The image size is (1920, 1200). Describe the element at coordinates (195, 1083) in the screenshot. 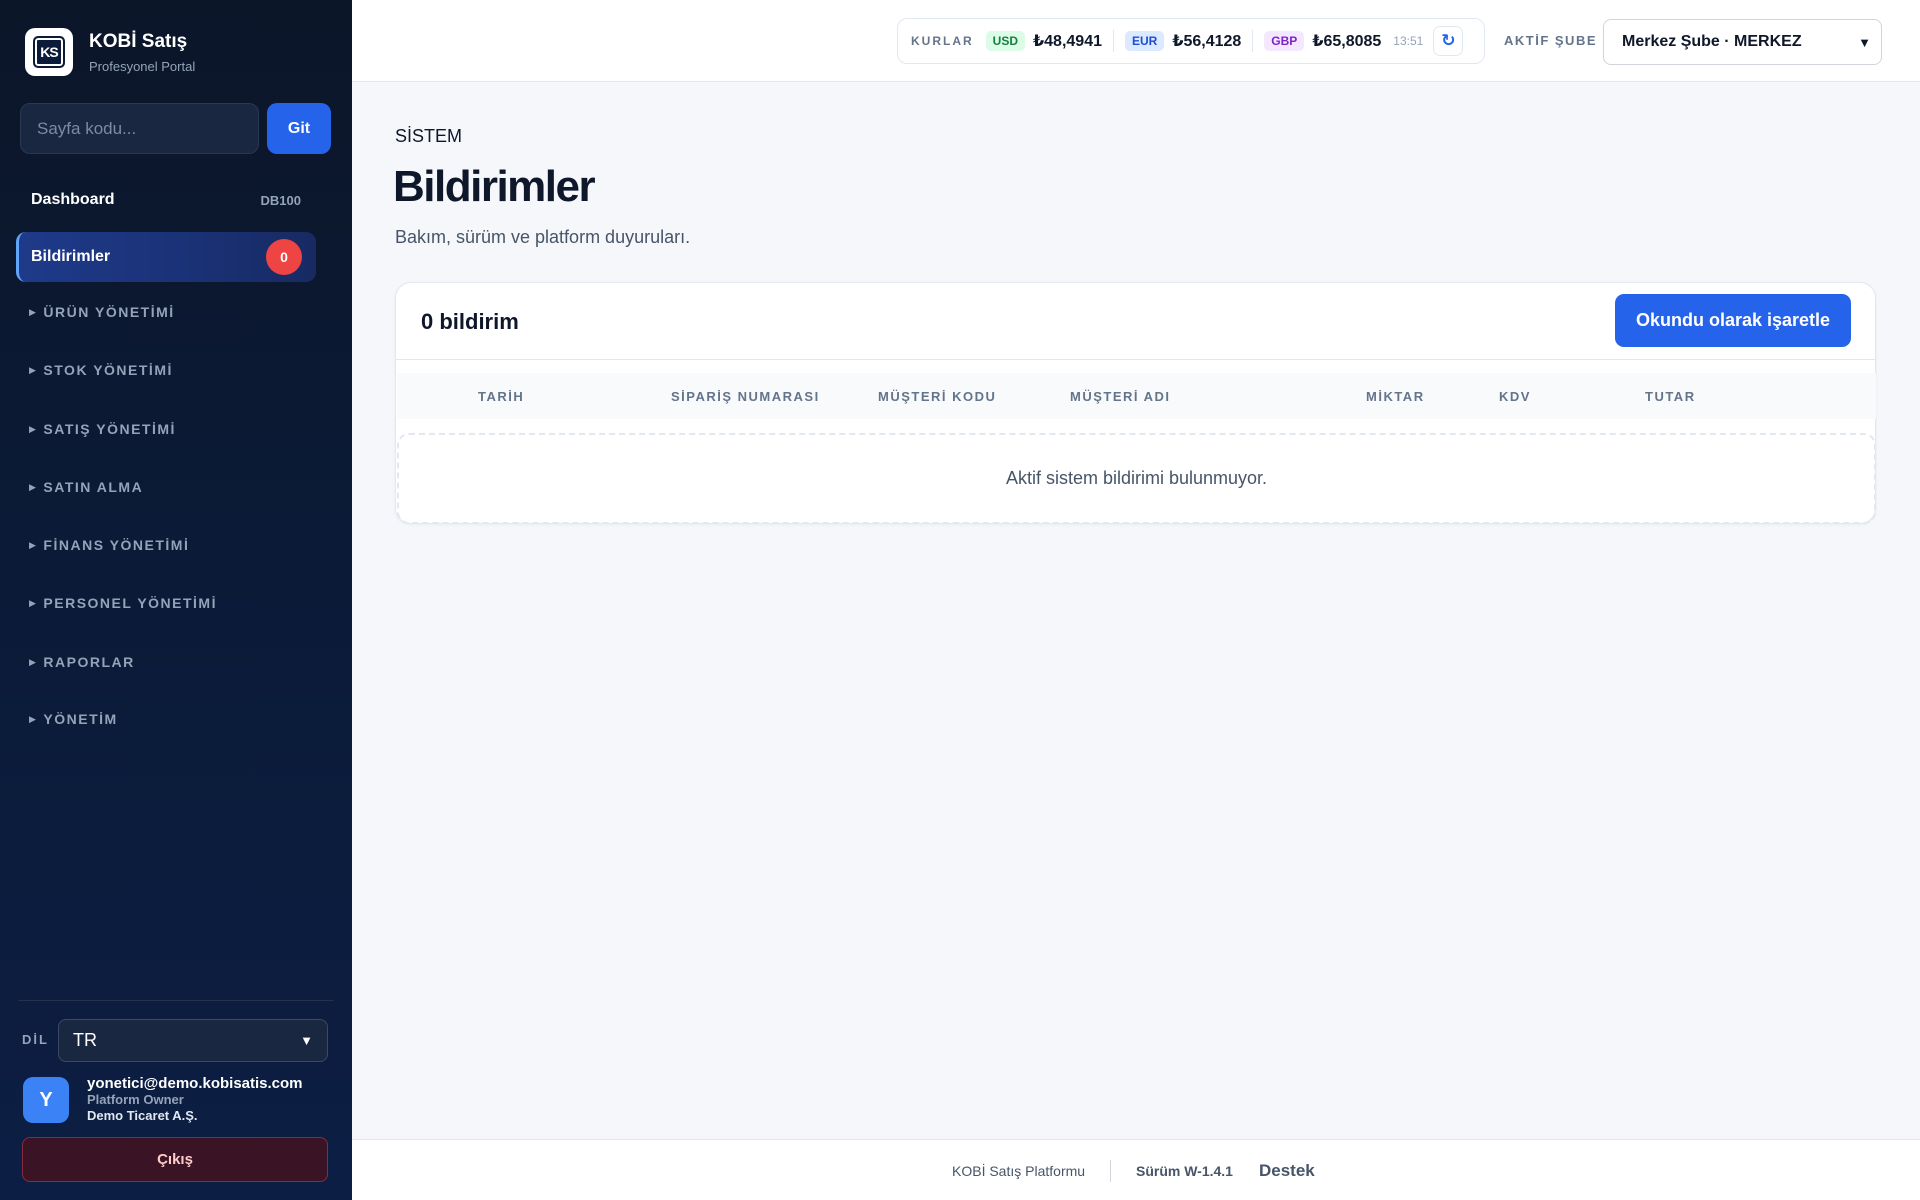

I see `user-email: yonetici@demo.kobisatis.com` at that location.